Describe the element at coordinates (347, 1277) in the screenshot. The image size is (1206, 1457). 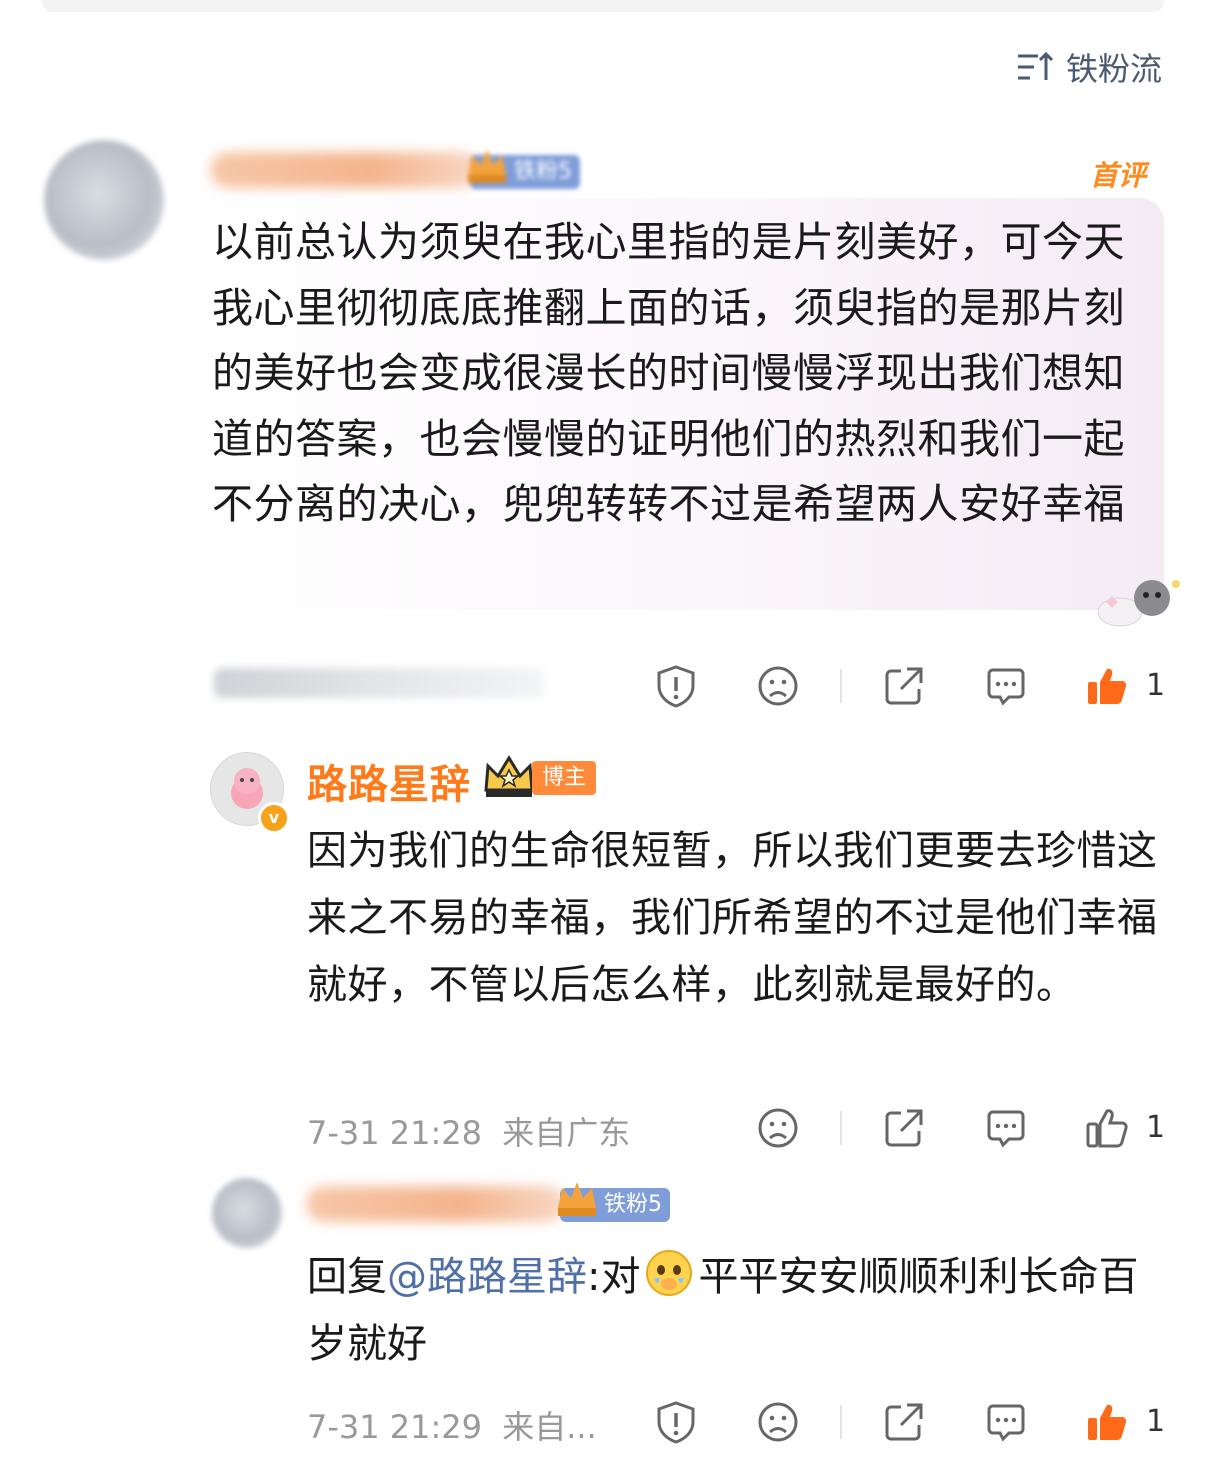
I see `reply-prefix: 回复` at that location.